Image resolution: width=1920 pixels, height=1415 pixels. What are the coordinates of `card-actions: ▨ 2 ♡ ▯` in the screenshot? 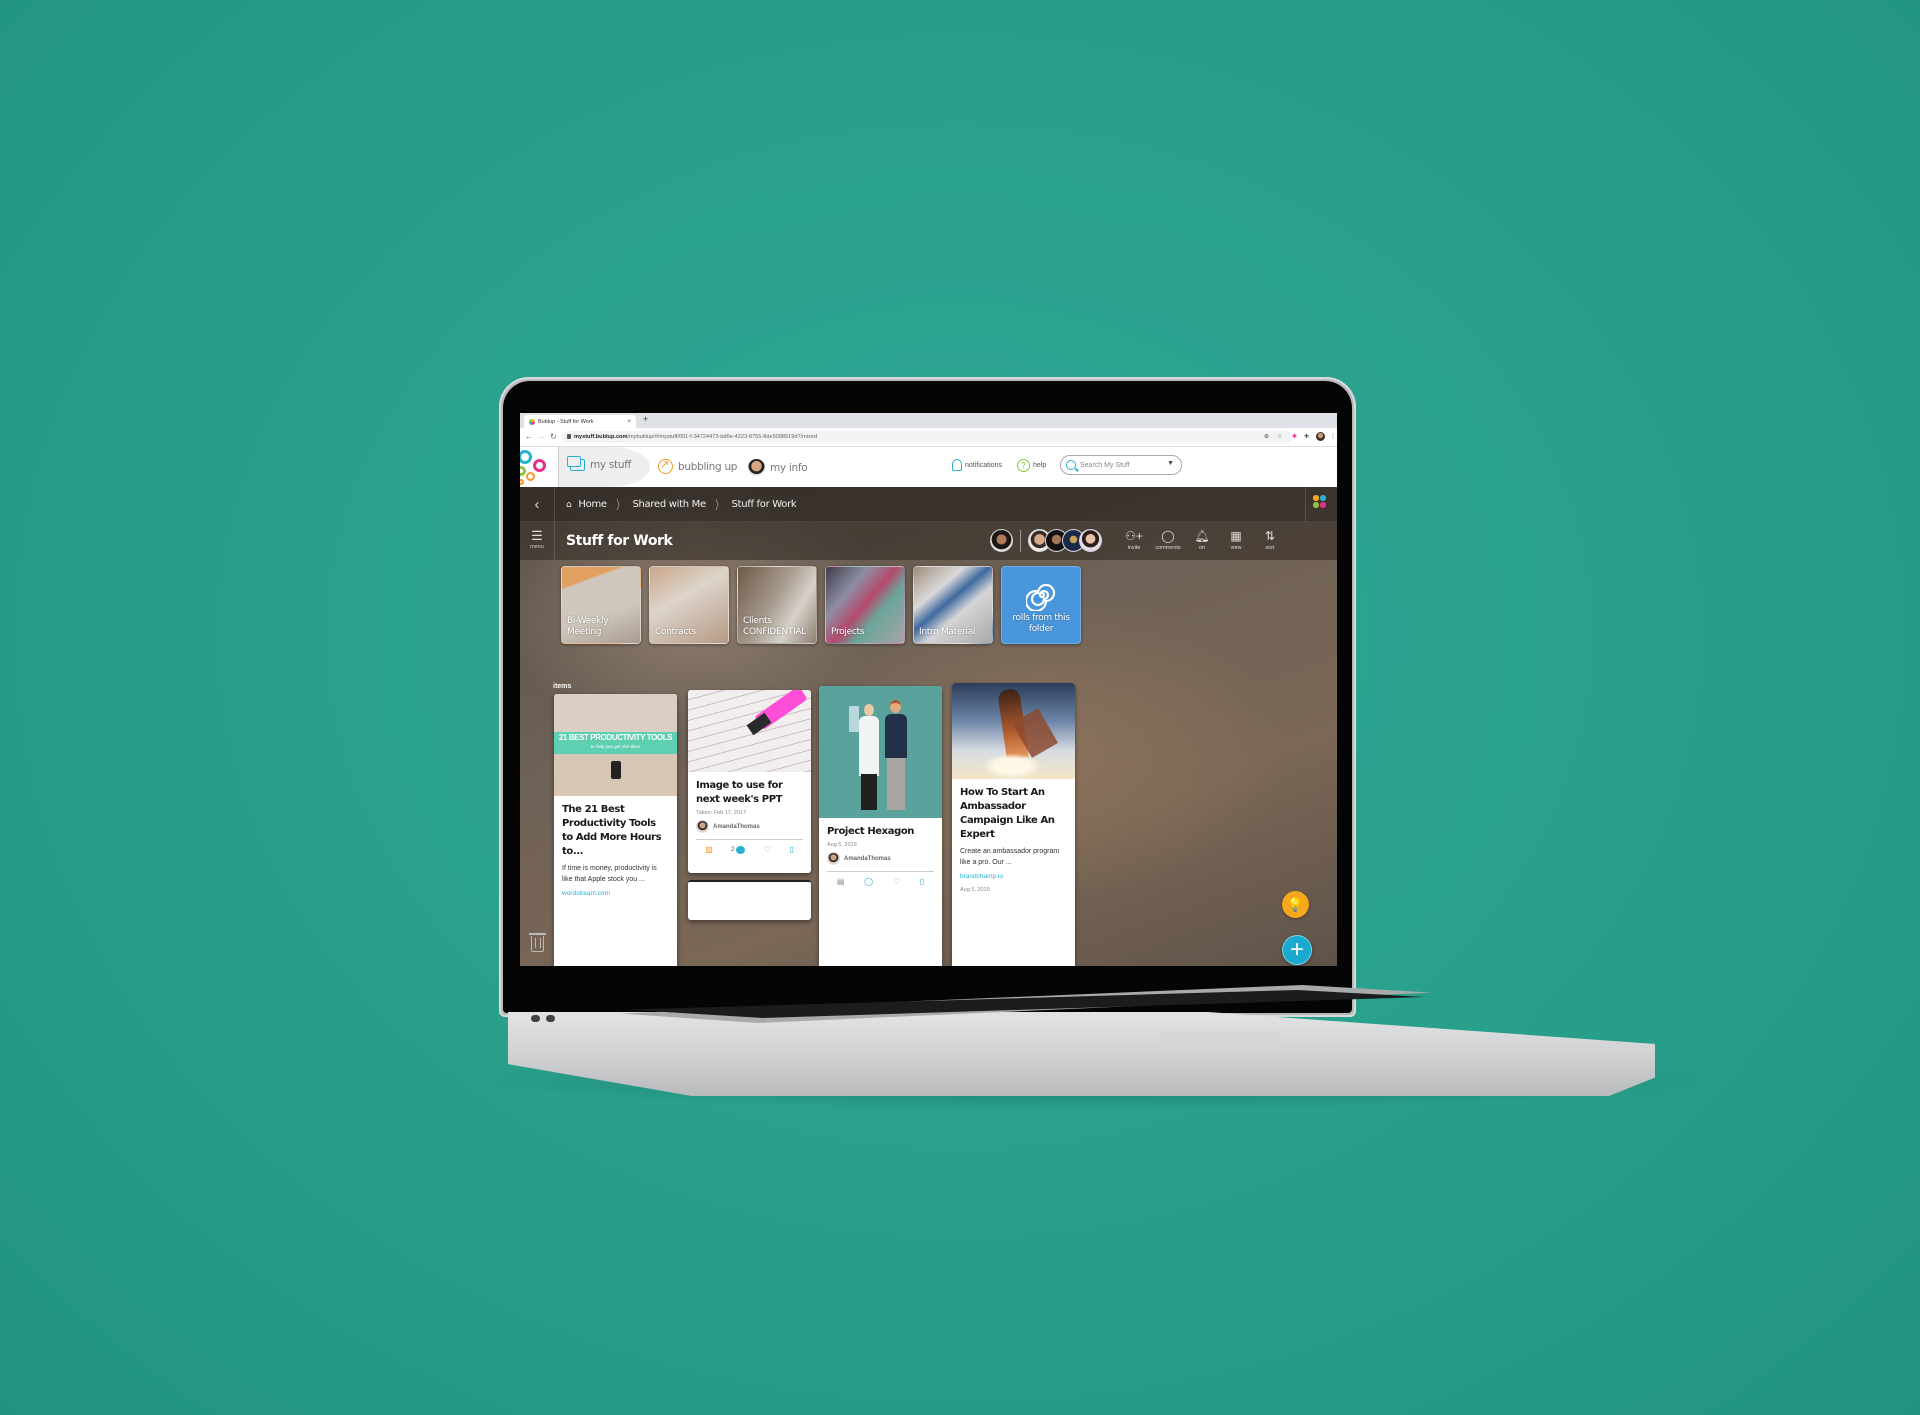 It's located at (749, 846).